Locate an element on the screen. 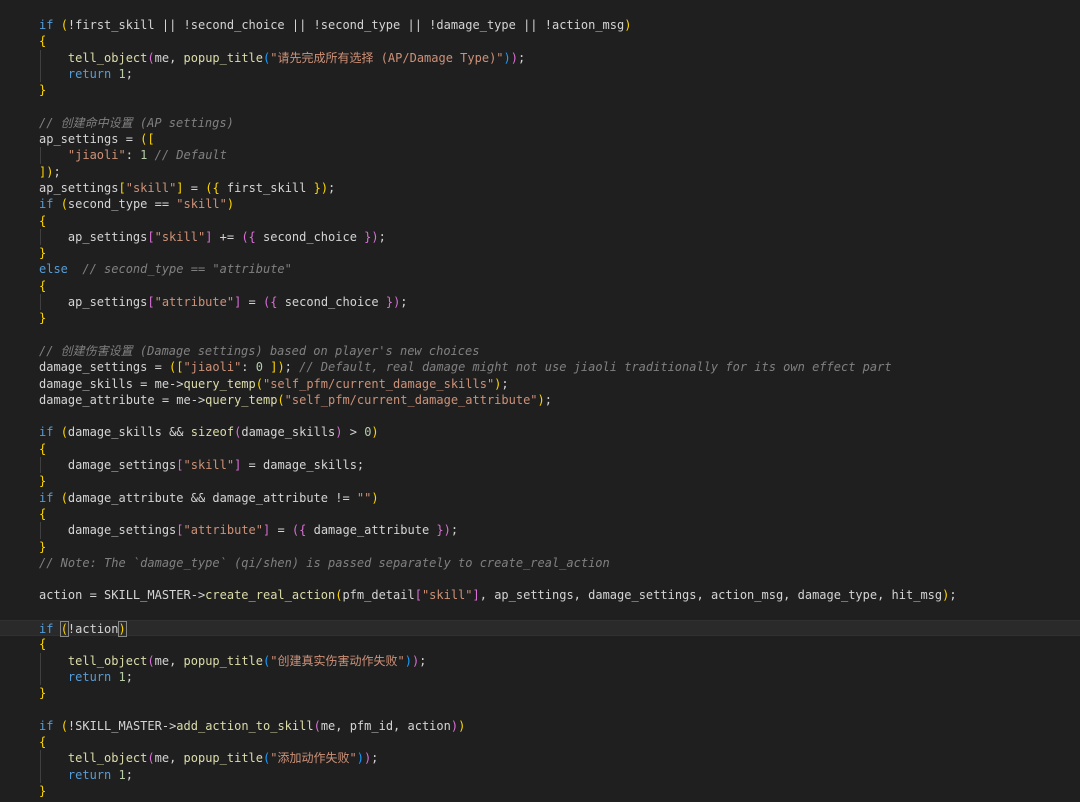  code-token: if is located at coordinates (50, 628).